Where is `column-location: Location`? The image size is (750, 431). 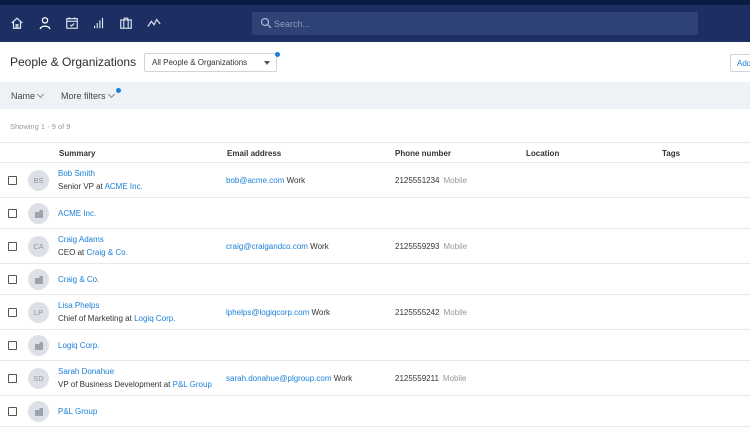
column-location: Location is located at coordinates (542, 153).